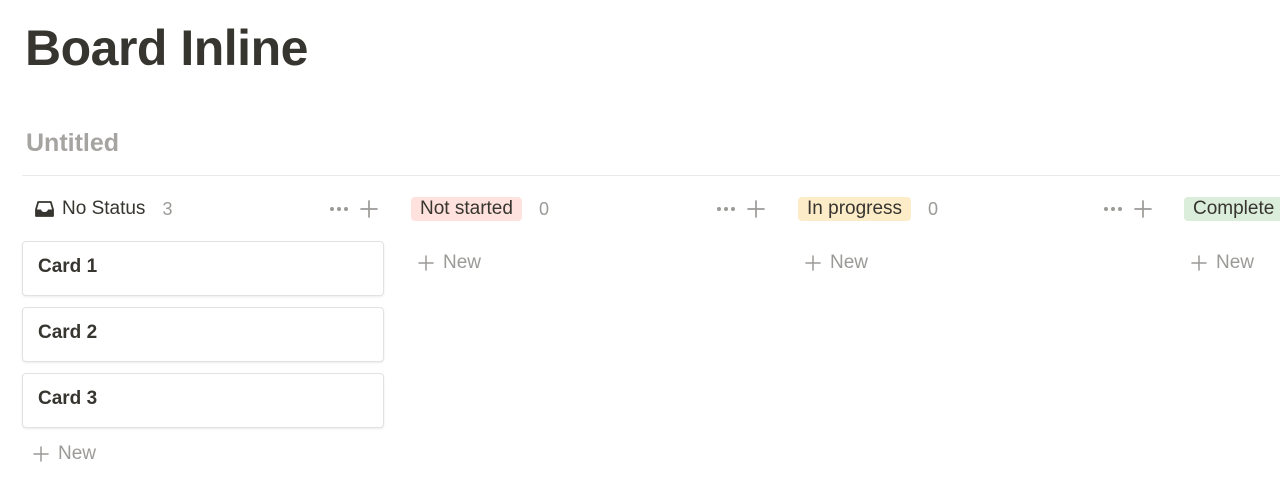 This screenshot has width=1280, height=493. Describe the element at coordinates (591, 234) in the screenshot. I see `board-column-not-started: Not started 0 New` at that location.